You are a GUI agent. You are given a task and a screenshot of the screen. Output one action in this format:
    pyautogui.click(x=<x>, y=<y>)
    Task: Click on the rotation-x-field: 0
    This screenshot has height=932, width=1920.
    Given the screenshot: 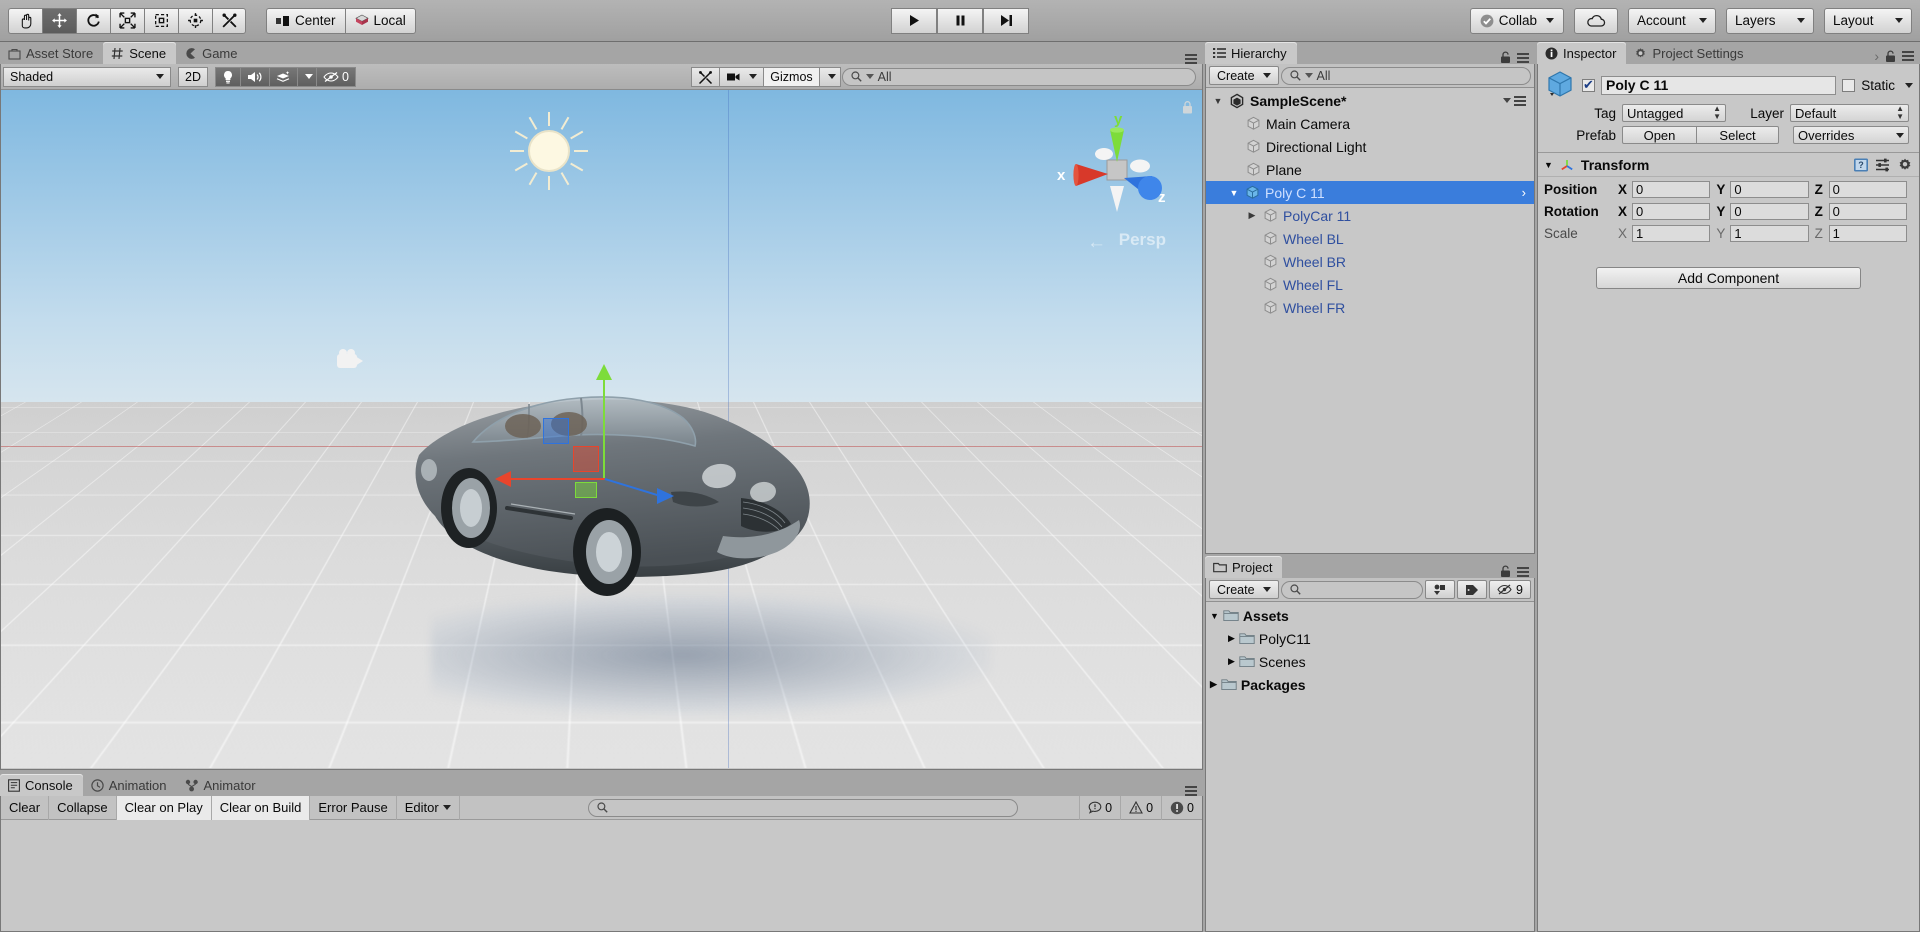 What is the action you would take?
    pyautogui.click(x=1671, y=211)
    